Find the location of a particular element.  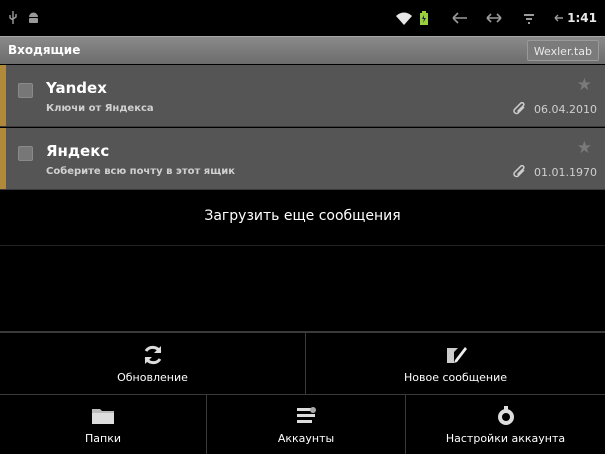

accounts-label: Аккаунты is located at coordinates (306, 438).